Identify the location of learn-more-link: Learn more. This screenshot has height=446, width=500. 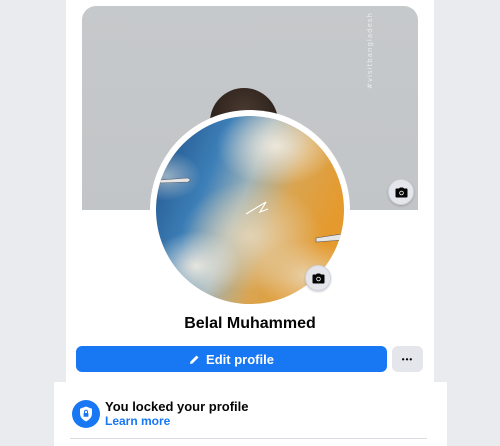
(137, 421).